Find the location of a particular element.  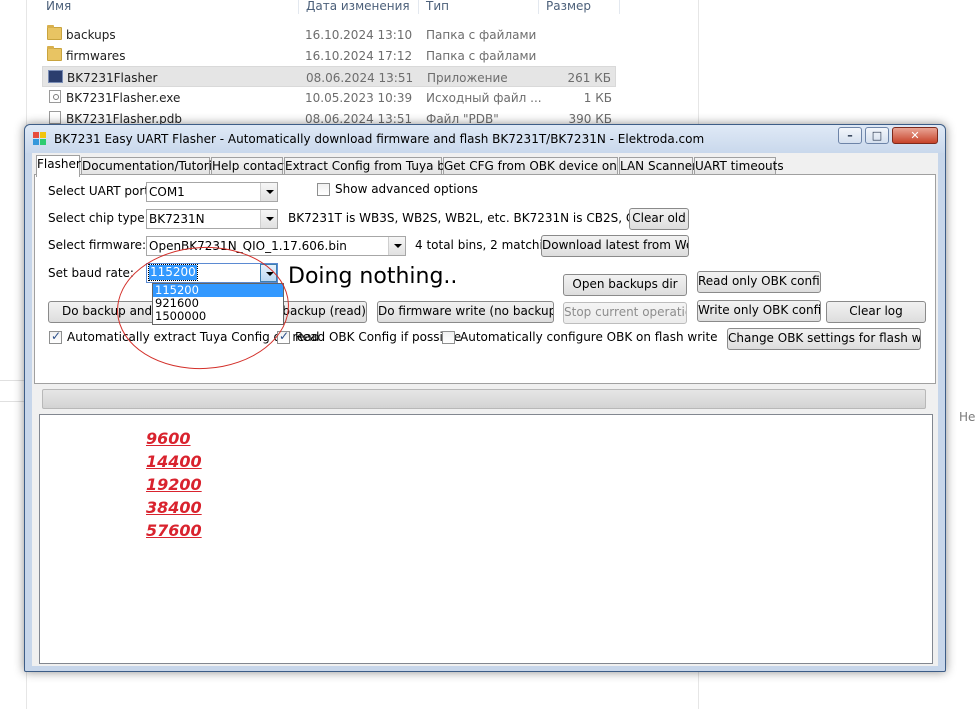

tab-flasher: Flasher is located at coordinates (58, 166).